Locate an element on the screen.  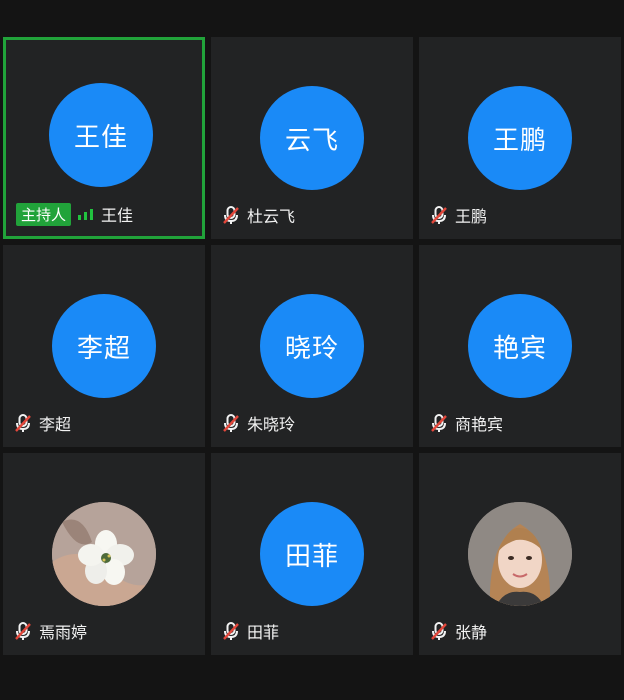
participant-tile: 王鹏 王鹏 is located at coordinates (520, 138).